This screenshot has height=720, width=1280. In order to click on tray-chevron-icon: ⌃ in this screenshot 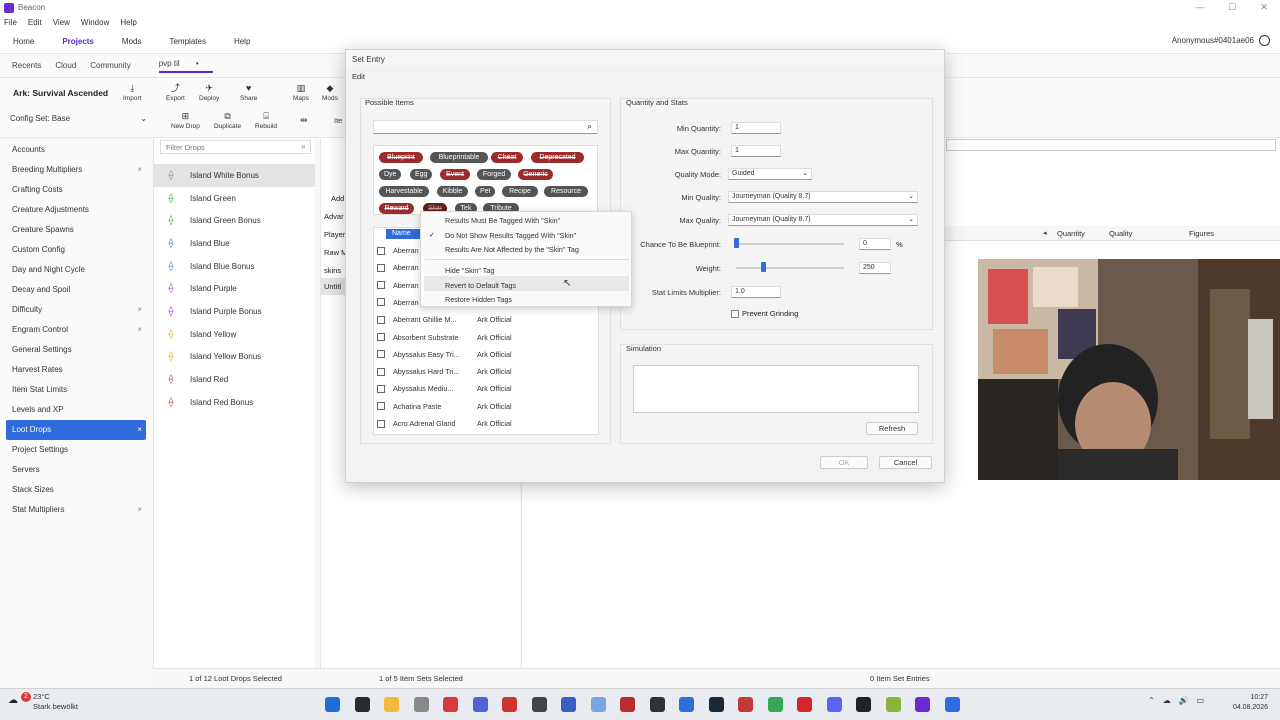, I will do `click(1151, 700)`.